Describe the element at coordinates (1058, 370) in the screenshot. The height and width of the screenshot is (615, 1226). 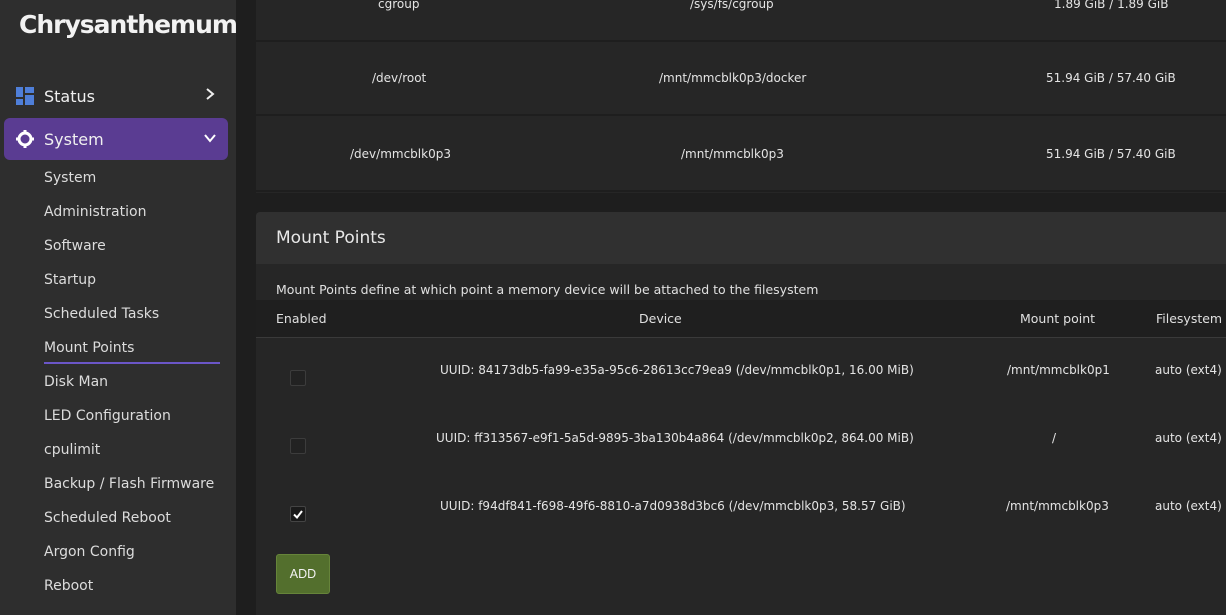
I see `mount-point-cell: /mnt/mmcblk0p1` at that location.